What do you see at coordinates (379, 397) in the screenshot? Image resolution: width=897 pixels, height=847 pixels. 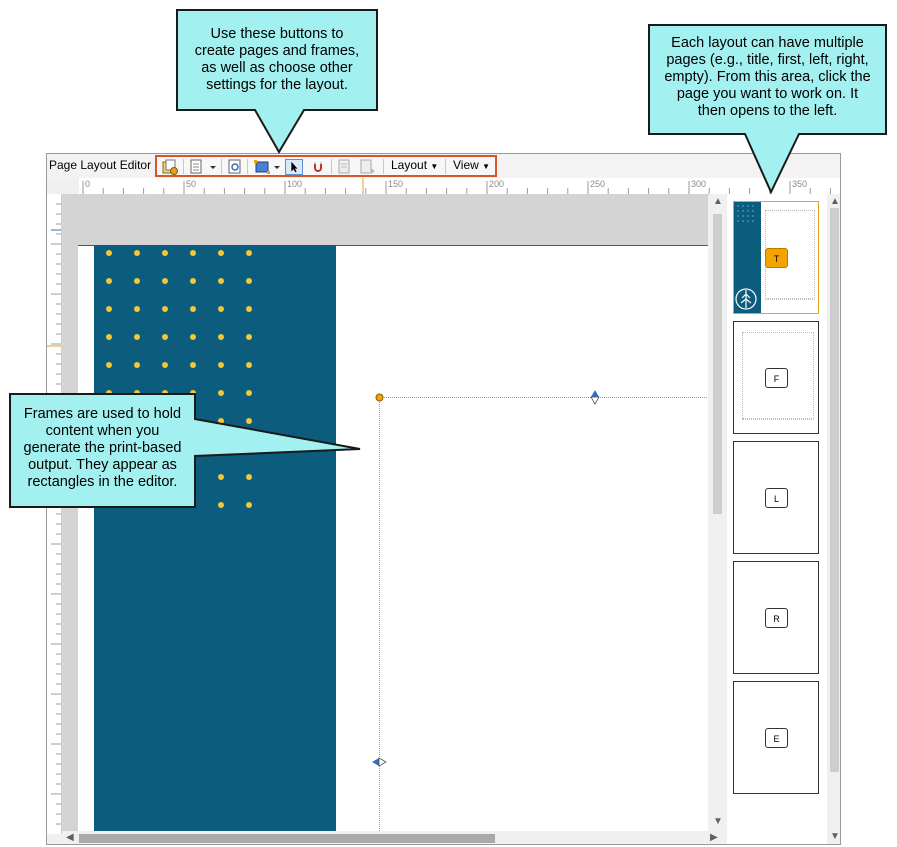 I see `frame-corner-handle` at bounding box center [379, 397].